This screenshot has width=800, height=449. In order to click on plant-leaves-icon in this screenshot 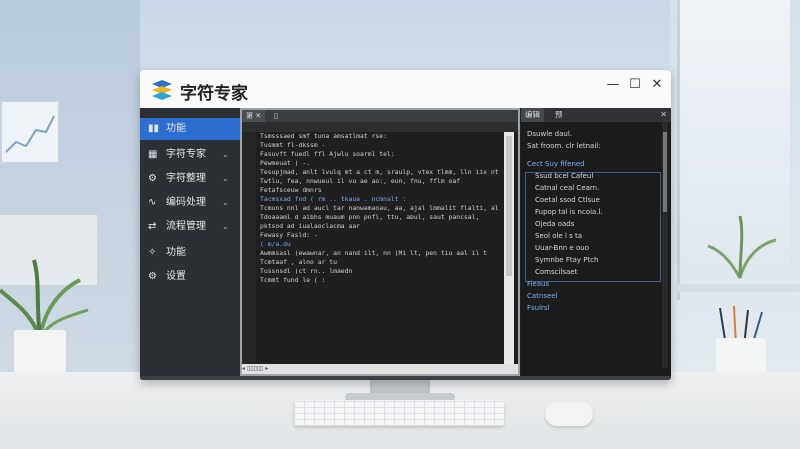, I will do `click(44, 299)`.